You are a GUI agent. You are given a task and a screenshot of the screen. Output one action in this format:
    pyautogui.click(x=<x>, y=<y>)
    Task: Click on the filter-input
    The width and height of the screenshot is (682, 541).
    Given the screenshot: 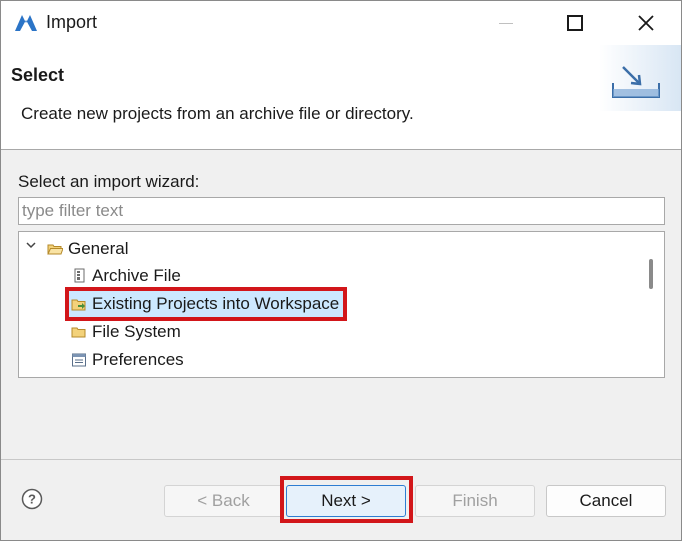 What is the action you would take?
    pyautogui.click(x=341, y=211)
    